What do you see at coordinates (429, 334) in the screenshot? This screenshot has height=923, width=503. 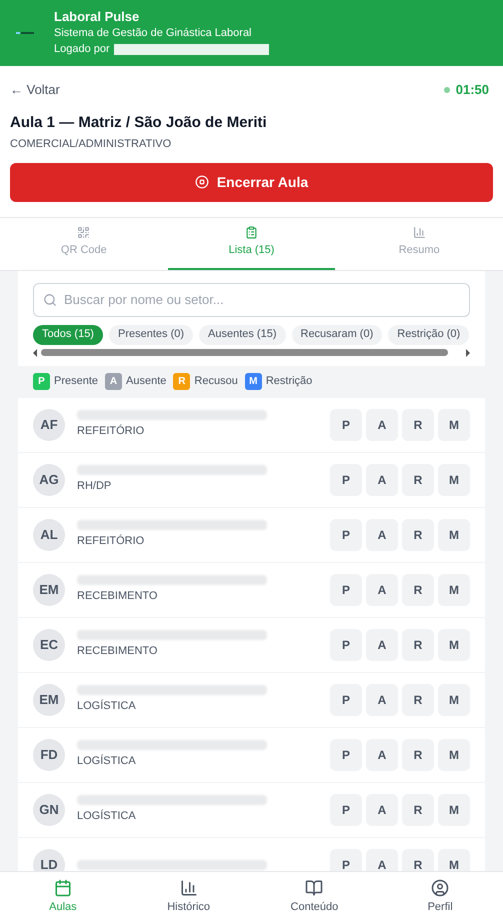 I see `filter-chip: Restrição (0)` at bounding box center [429, 334].